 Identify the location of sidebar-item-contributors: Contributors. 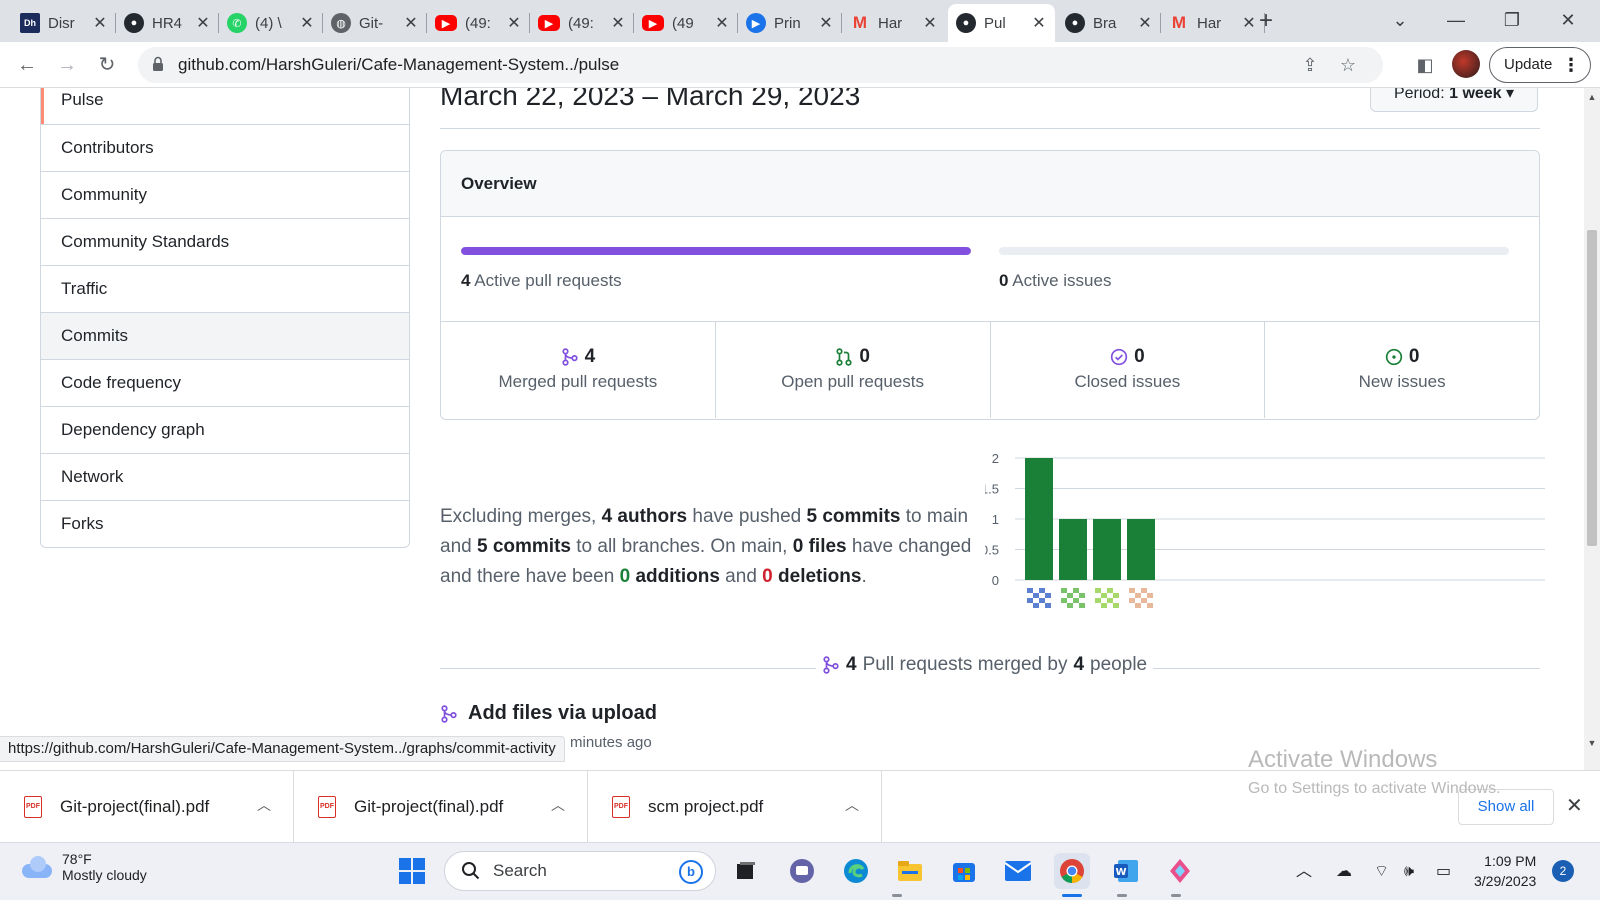
(225, 147).